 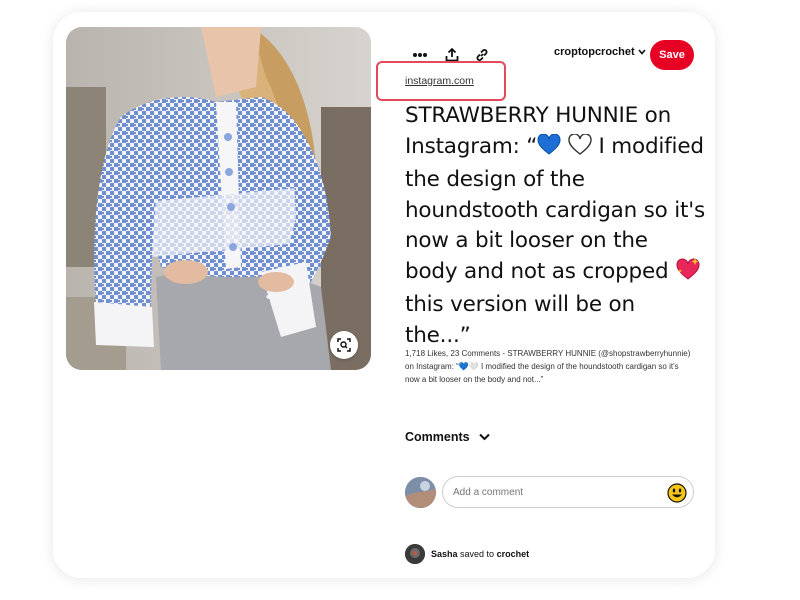 I want to click on more-horizontal-icon, so click(x=420, y=55).